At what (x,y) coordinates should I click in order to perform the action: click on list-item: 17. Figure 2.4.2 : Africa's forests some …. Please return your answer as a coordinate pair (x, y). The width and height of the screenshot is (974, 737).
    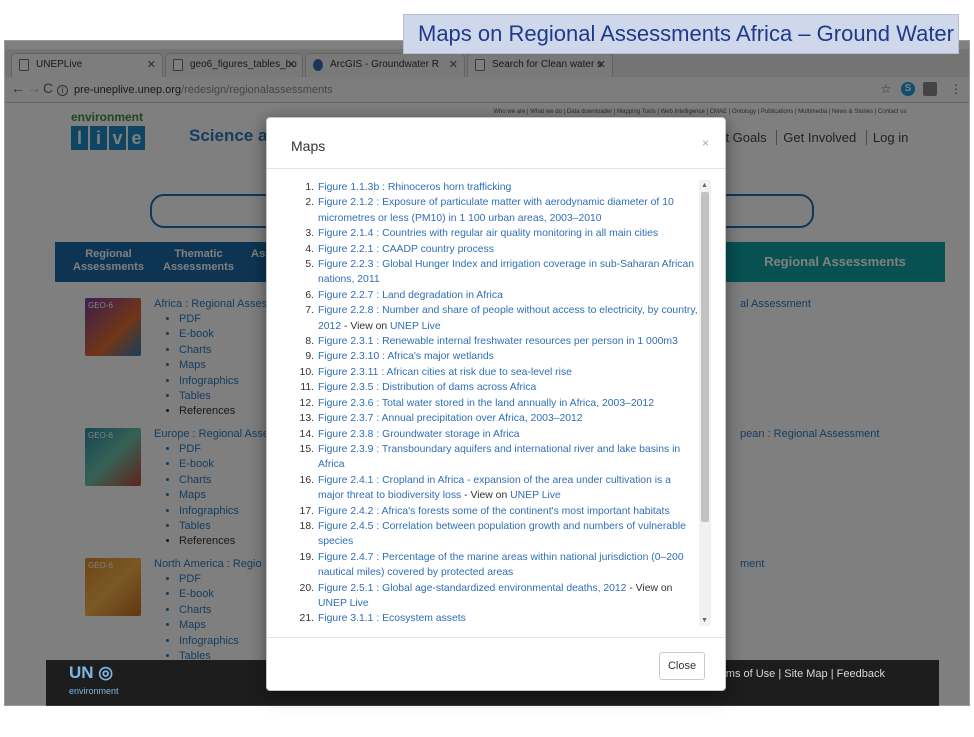
    Looking at the image, I should click on (493, 511).